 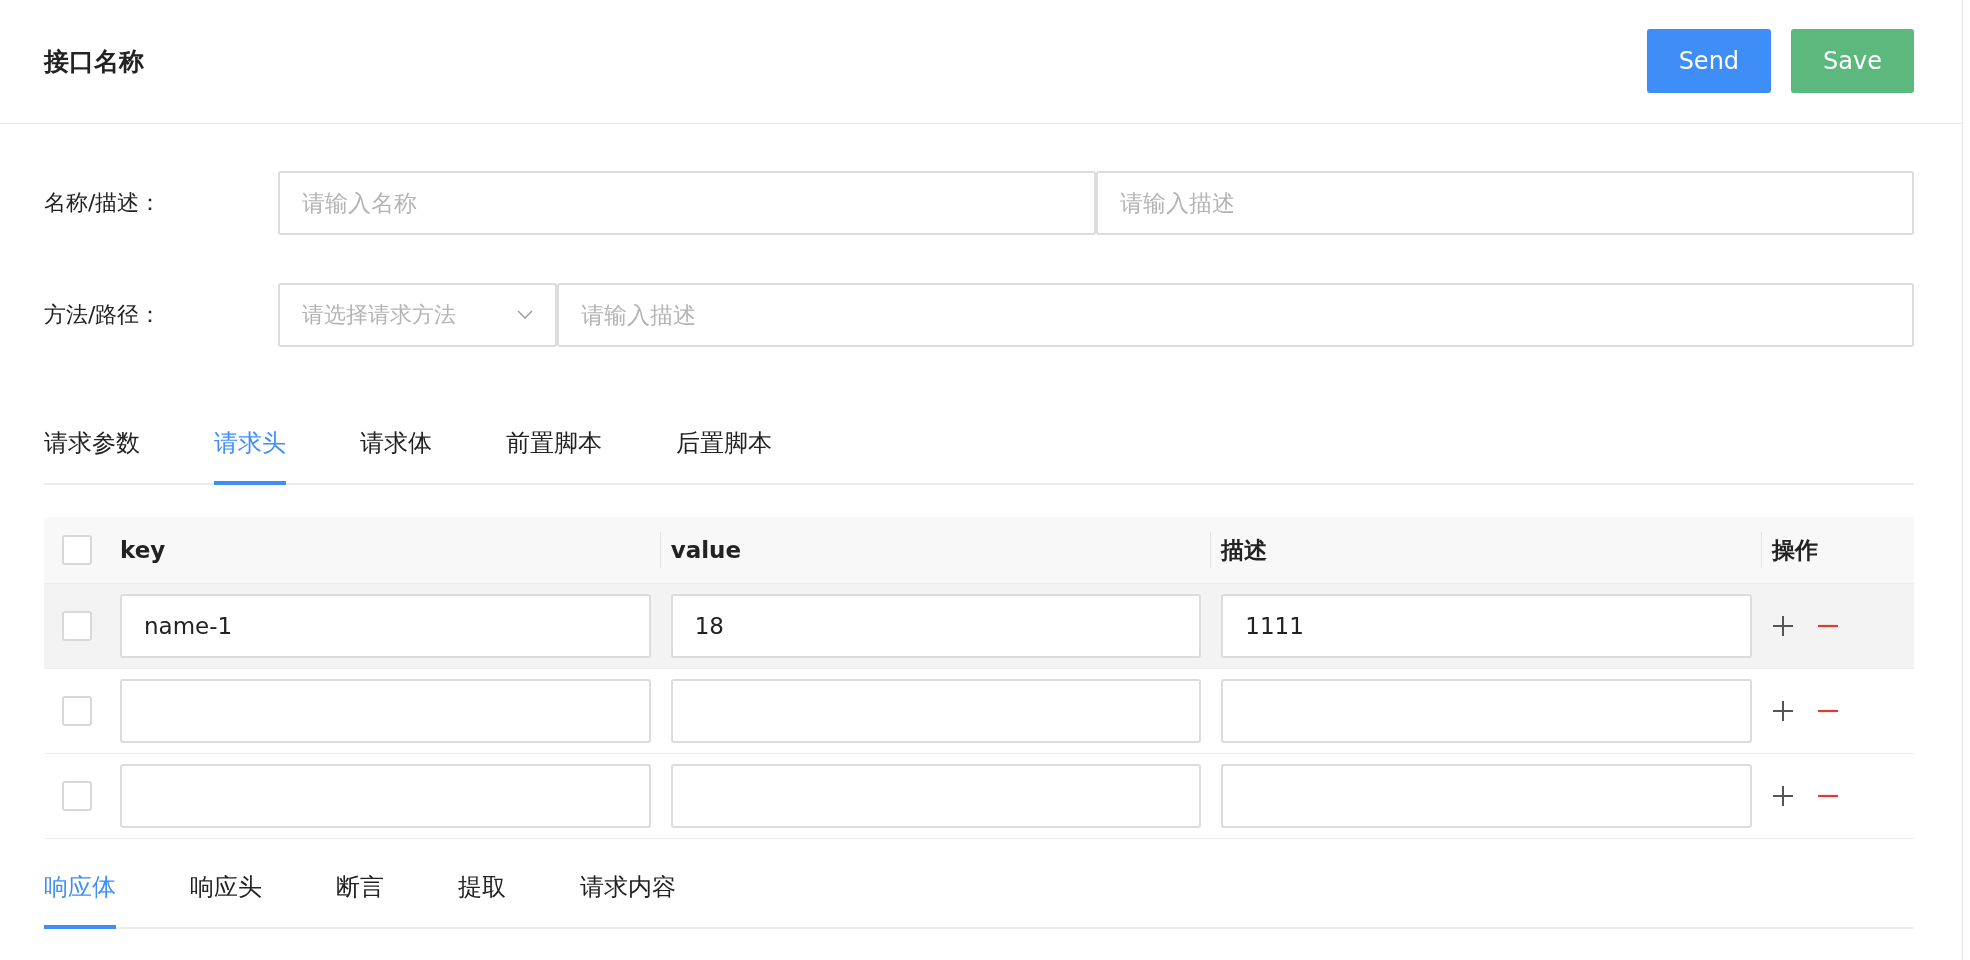 What do you see at coordinates (143, 550) in the screenshot?
I see `column-header: key` at bounding box center [143, 550].